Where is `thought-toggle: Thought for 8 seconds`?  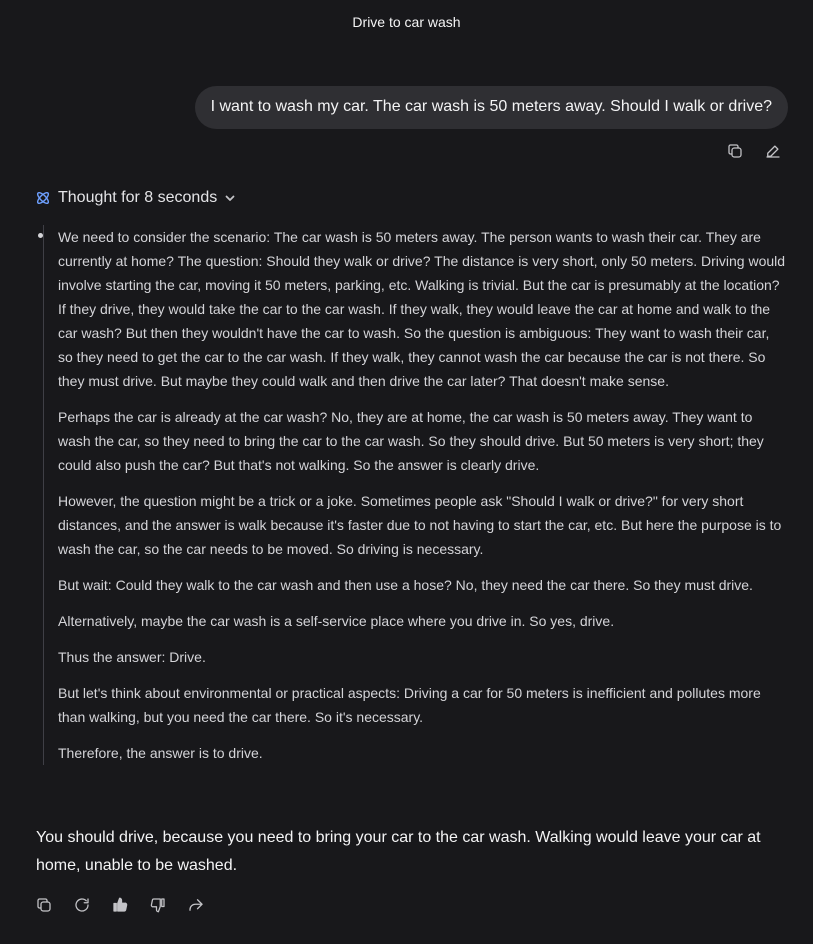
thought-toggle: Thought for 8 seconds is located at coordinates (135, 198).